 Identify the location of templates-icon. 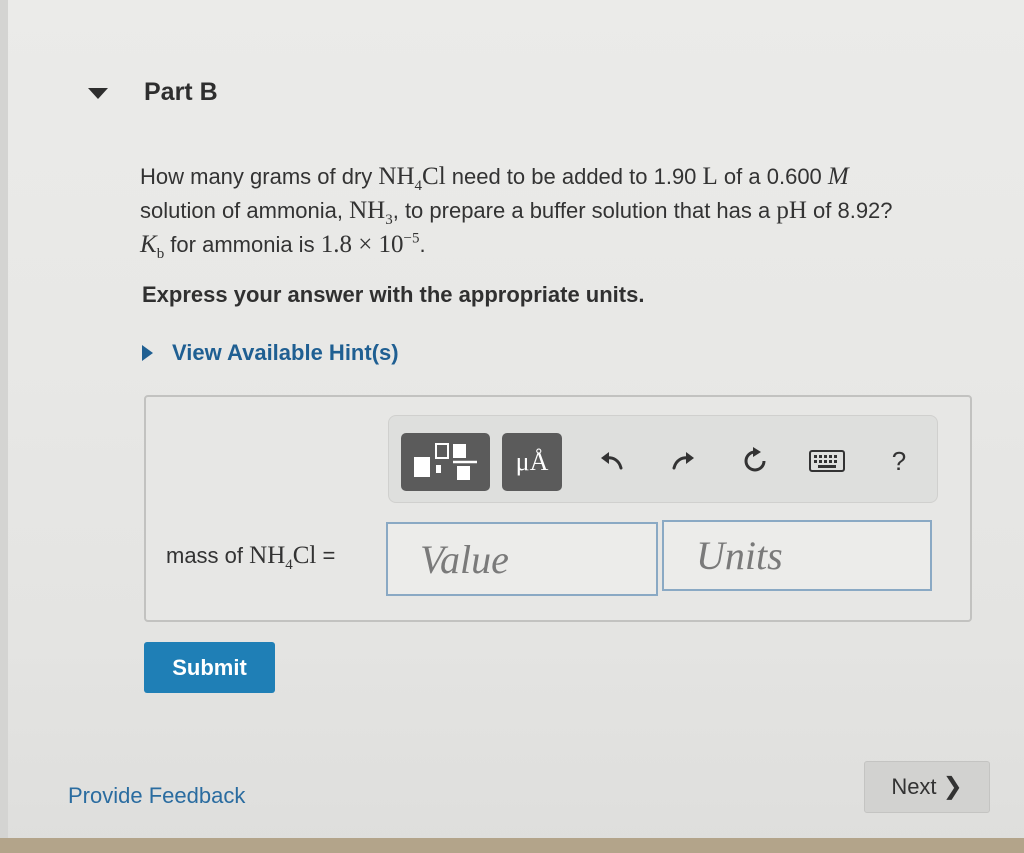
(445, 461).